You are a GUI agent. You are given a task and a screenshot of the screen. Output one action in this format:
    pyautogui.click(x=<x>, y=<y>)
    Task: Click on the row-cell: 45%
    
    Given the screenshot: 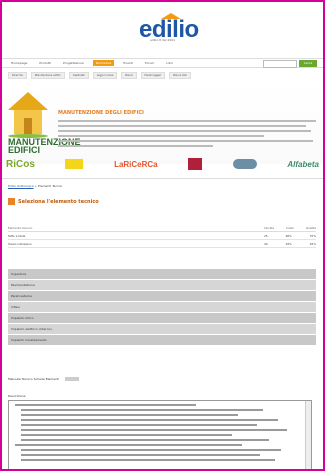 What is the action you would take?
    pyautogui.click(x=312, y=243)
    